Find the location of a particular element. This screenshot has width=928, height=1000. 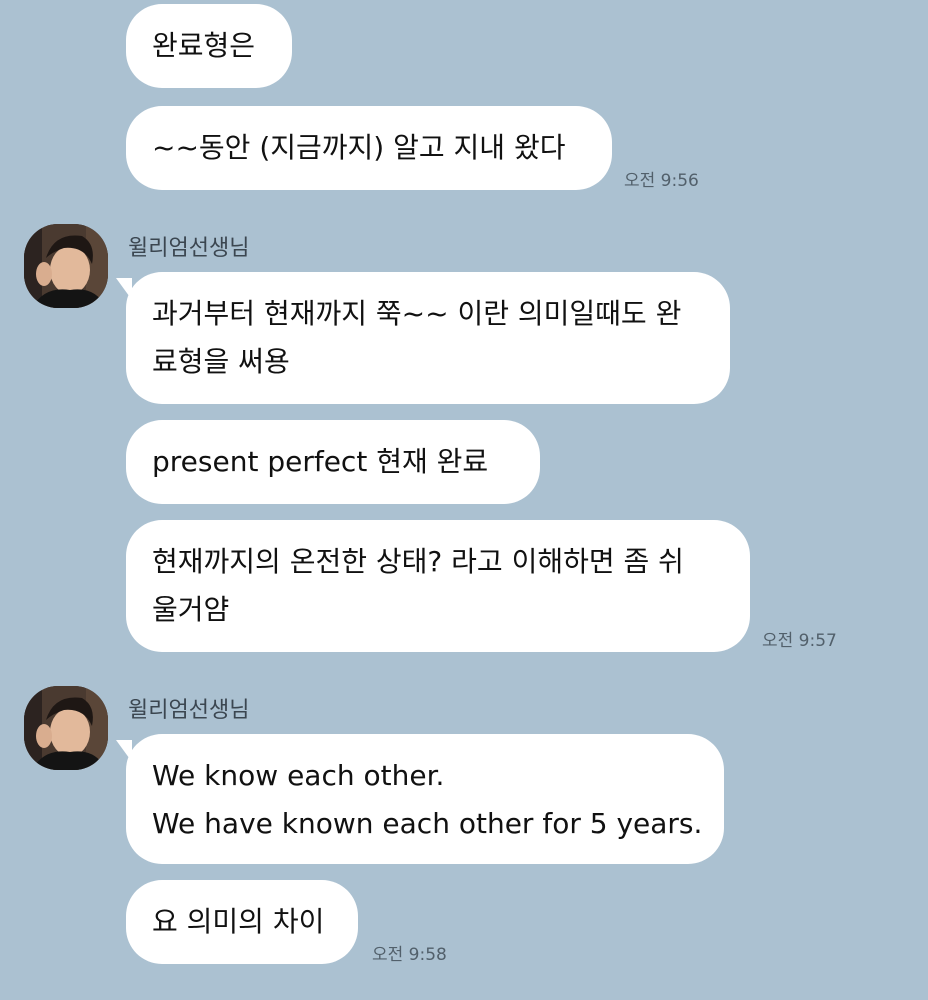

message-bubble: 현재까지의 온전한 상태? 라고 이해하면 좀 쉬 울거얌 is located at coordinates (438, 586).